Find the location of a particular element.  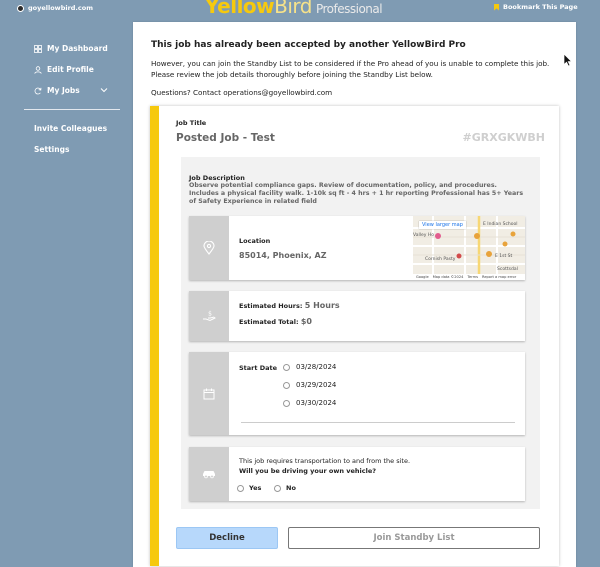

card-accent is located at coordinates (154, 336).